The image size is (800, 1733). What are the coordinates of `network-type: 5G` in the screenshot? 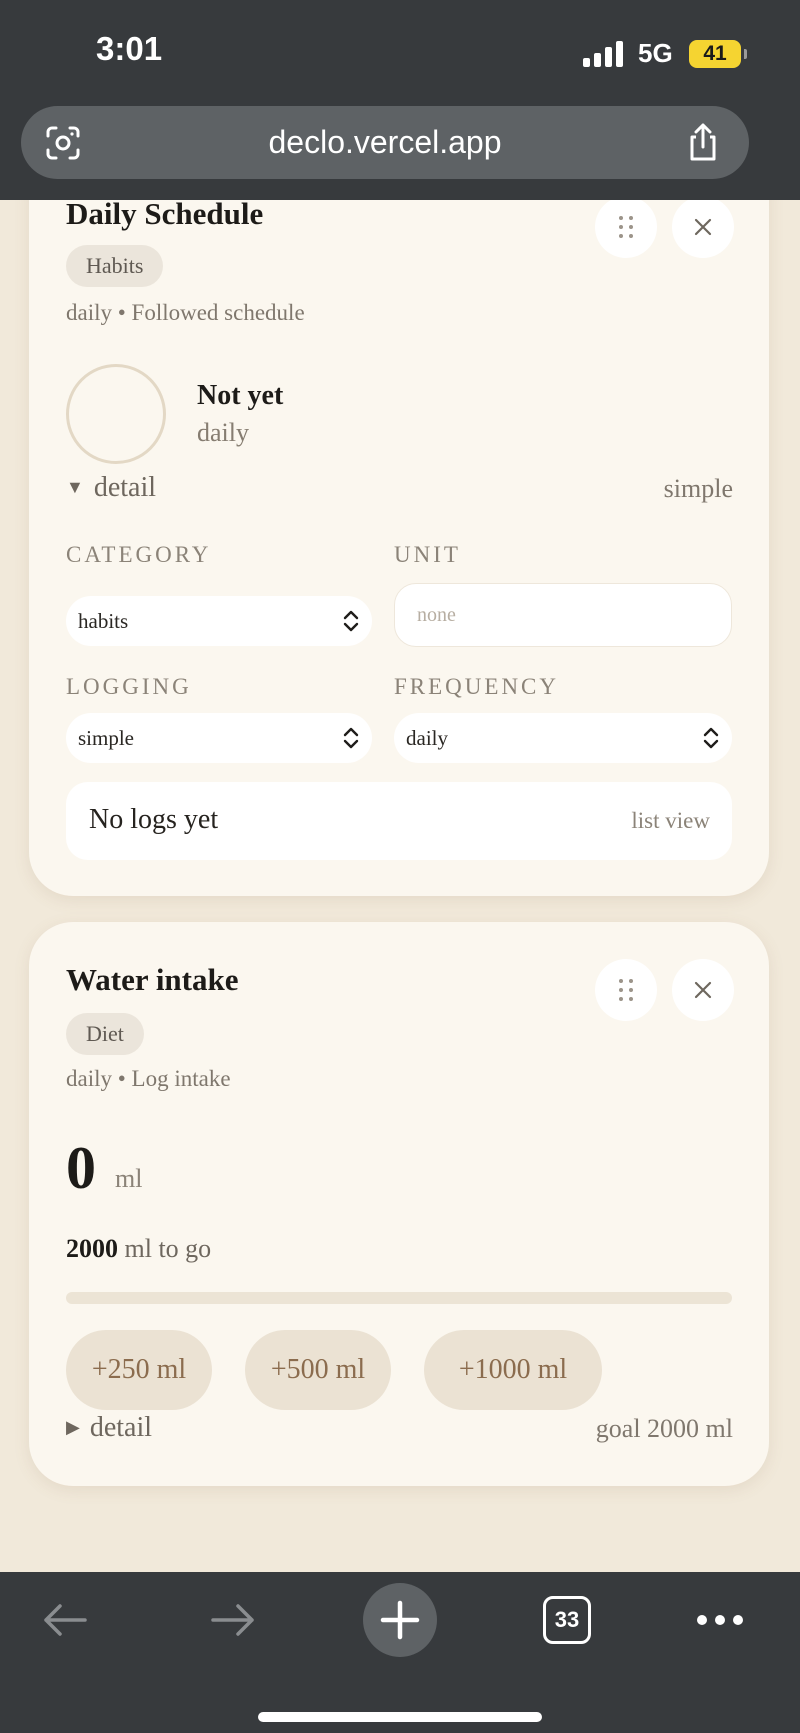 It's located at (655, 53).